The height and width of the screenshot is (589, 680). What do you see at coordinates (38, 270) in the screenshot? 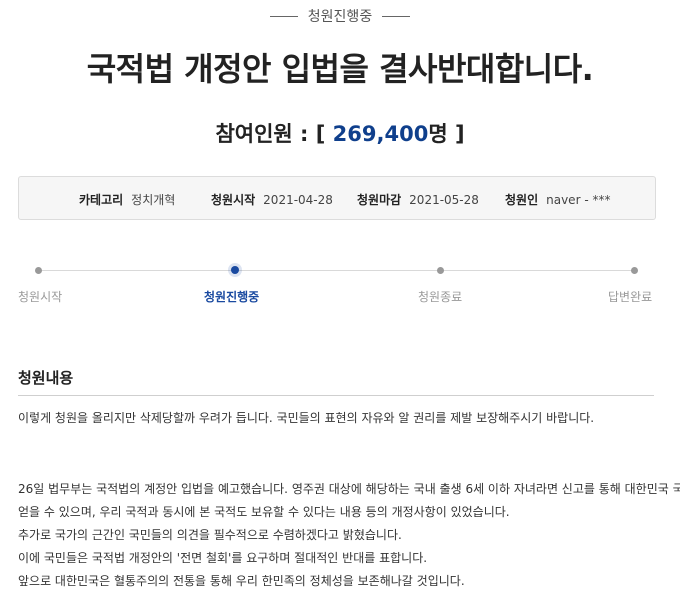
I see `progress-dot-start` at bounding box center [38, 270].